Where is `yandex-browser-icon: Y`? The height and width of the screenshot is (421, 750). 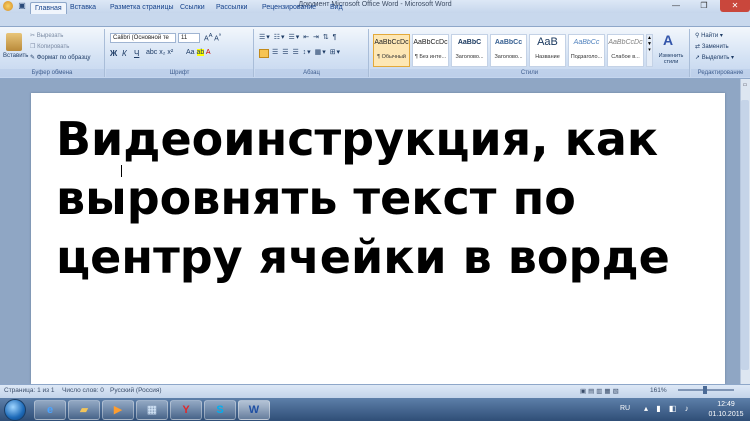
yandex-browser-icon: Y is located at coordinates (186, 410).